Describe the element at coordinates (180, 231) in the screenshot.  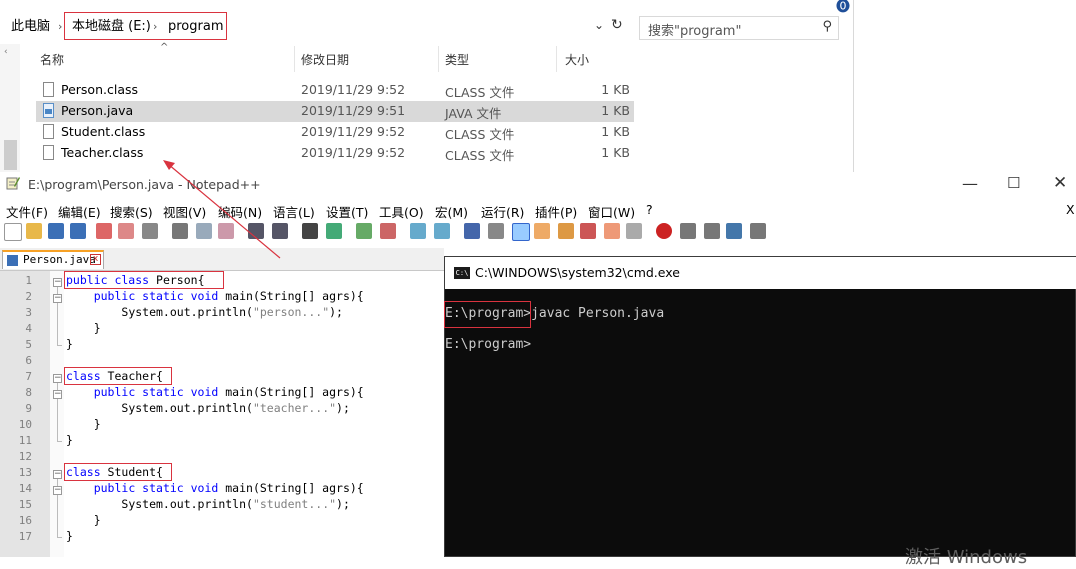
I see `cut-icon` at that location.